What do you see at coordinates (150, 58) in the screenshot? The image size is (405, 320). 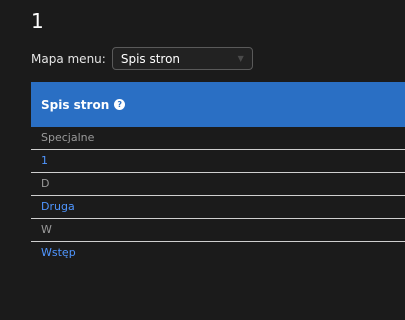 I see `map-menu-selected-value: Spis stron` at bounding box center [150, 58].